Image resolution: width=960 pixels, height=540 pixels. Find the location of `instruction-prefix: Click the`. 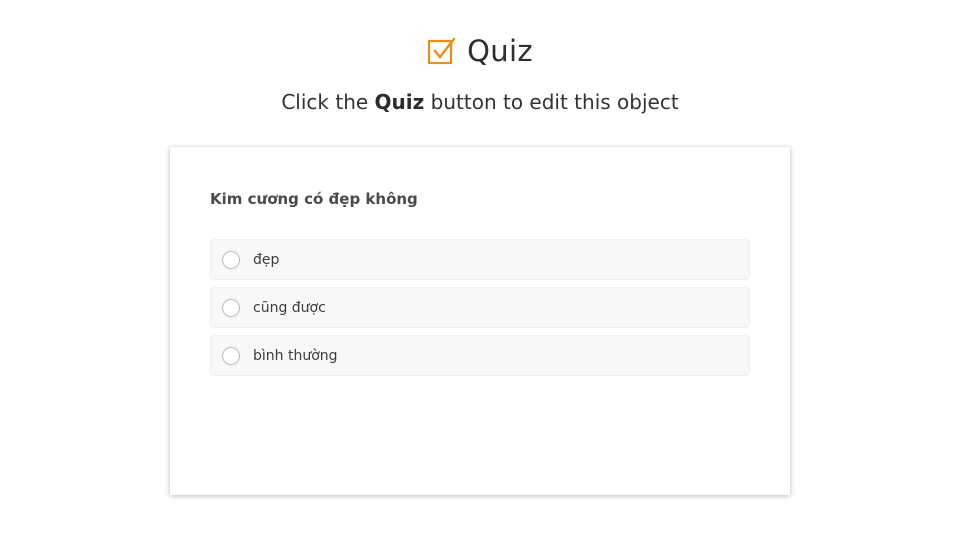

instruction-prefix: Click the is located at coordinates (325, 102).